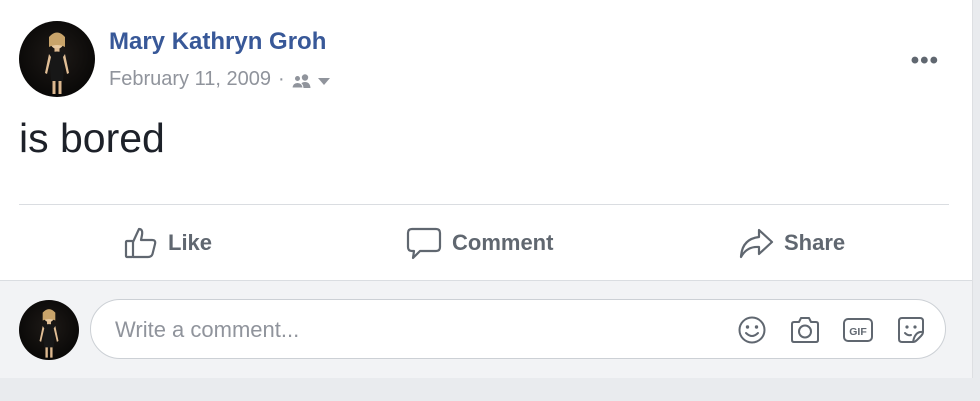 This screenshot has height=401, width=980. I want to click on like-button: Like, so click(168, 243).